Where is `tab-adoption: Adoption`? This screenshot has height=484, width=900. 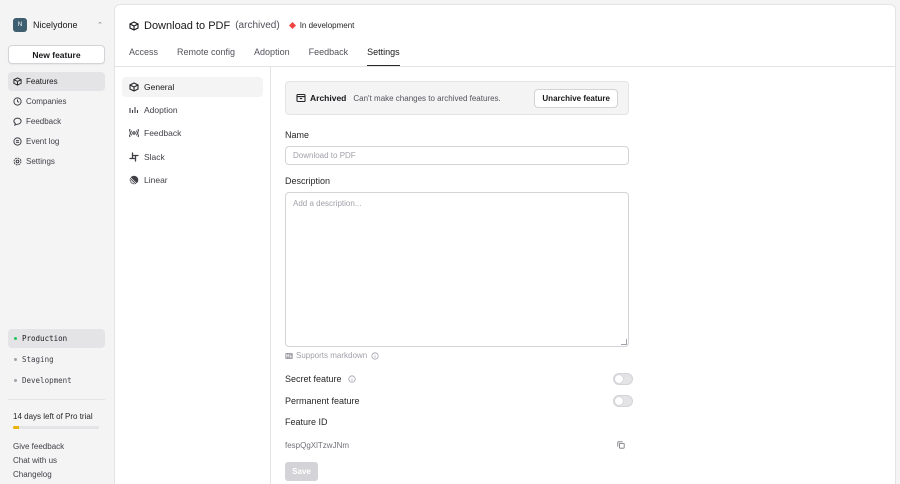
tab-adoption: Adoption is located at coordinates (272, 54).